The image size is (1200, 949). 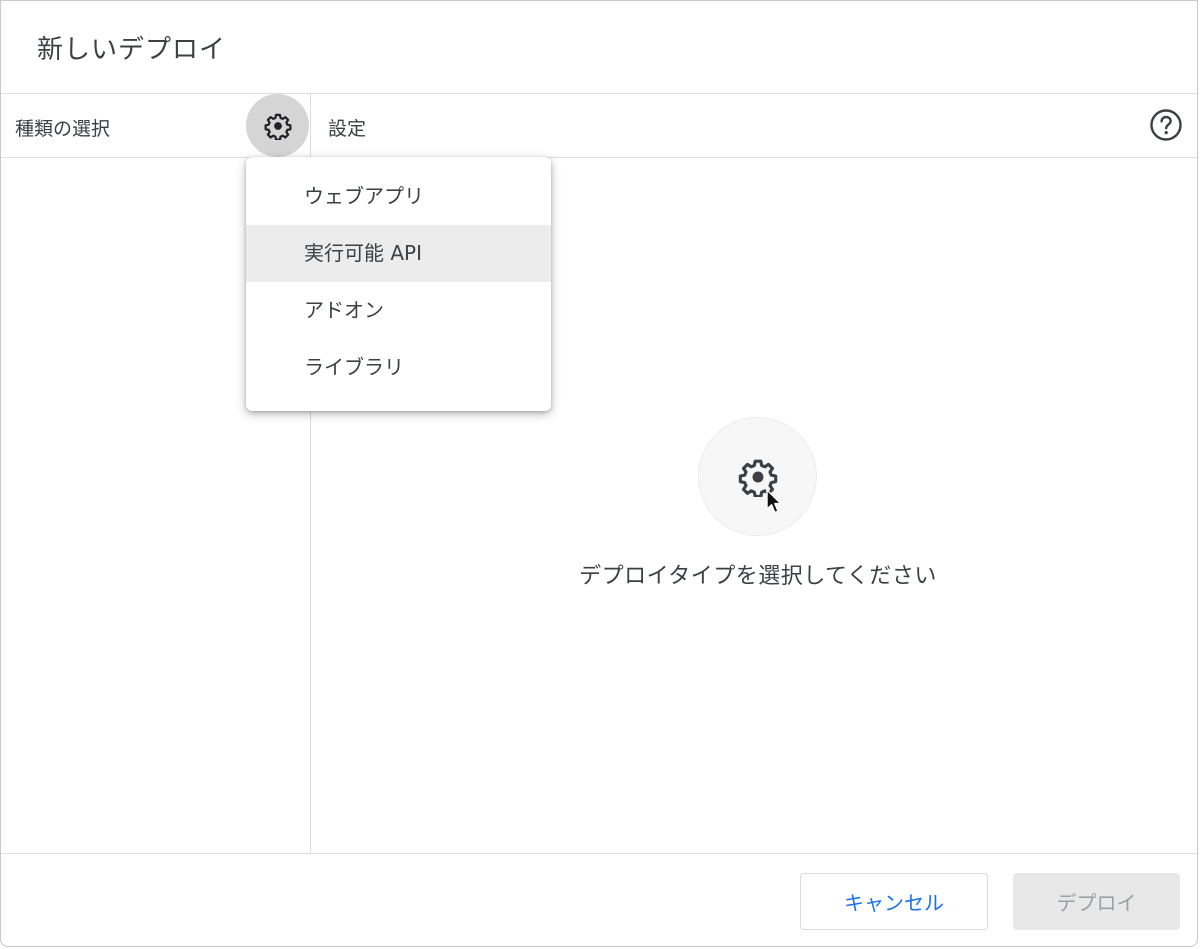 What do you see at coordinates (63, 129) in the screenshot?
I see `select-type-label: 種類の選択` at bounding box center [63, 129].